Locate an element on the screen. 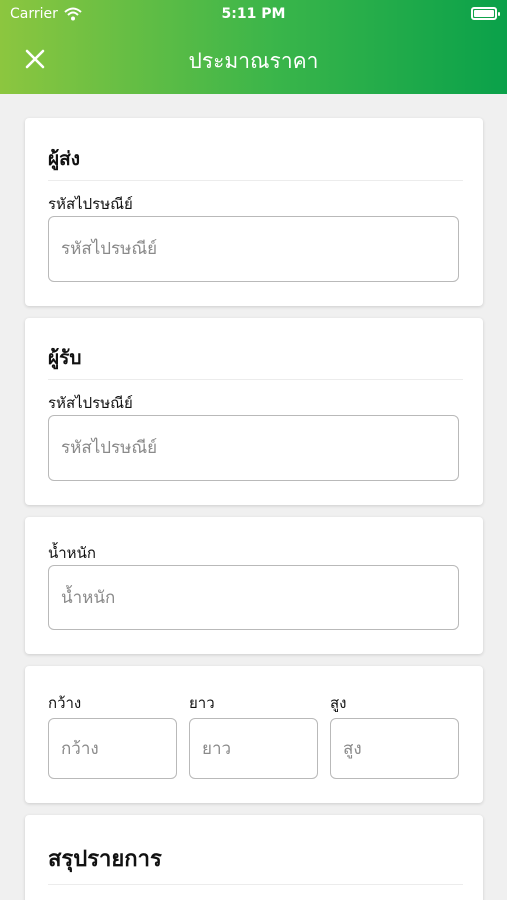  receiver-postcode-label: รหัสไปรษณีย์ is located at coordinates (90, 403).